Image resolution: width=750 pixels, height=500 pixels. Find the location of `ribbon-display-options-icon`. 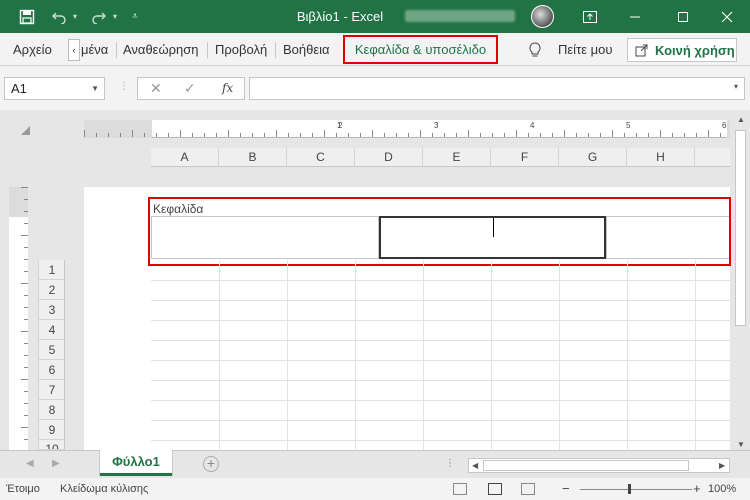

ribbon-display-options-icon is located at coordinates (590, 16).